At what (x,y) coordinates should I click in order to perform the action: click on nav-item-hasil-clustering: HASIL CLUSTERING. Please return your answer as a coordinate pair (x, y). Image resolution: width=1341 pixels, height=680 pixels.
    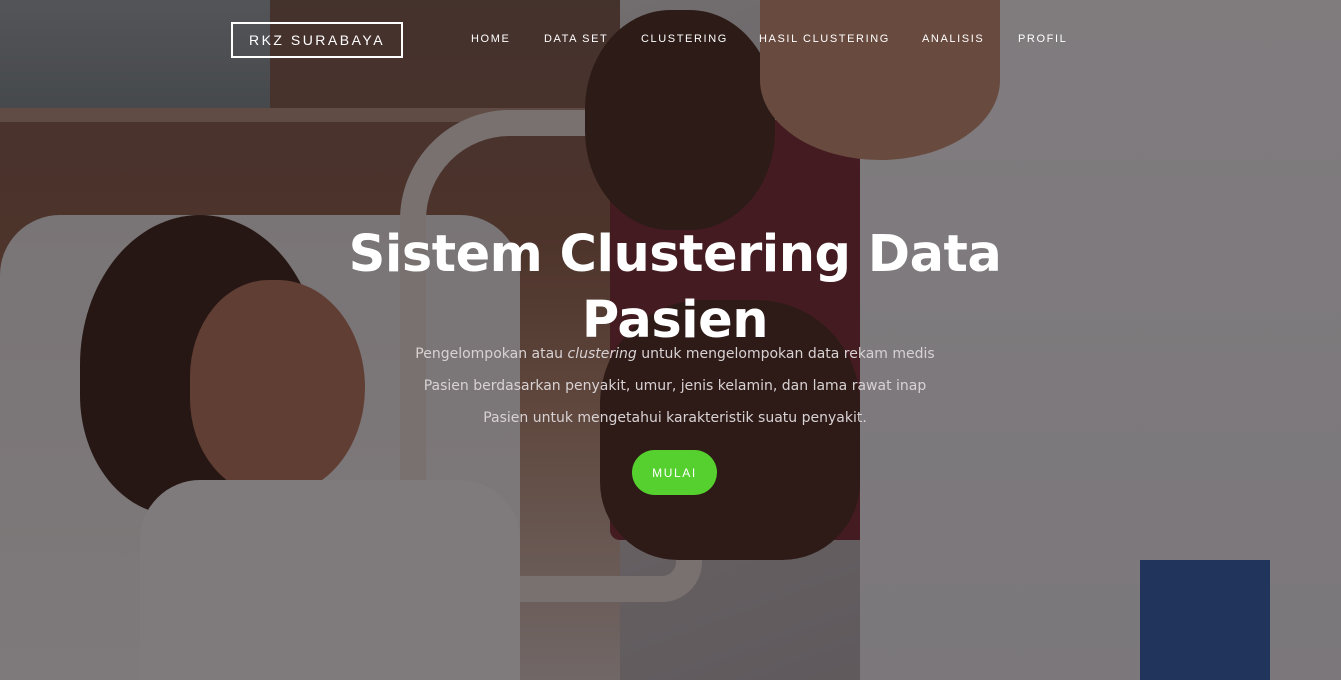
    Looking at the image, I should click on (824, 39).